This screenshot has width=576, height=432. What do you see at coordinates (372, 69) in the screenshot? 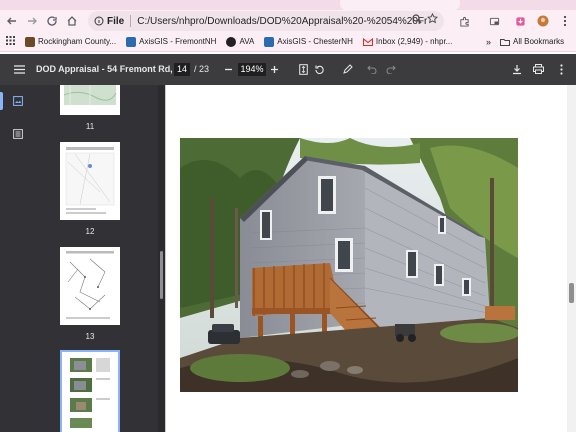
I see `undo-icon` at bounding box center [372, 69].